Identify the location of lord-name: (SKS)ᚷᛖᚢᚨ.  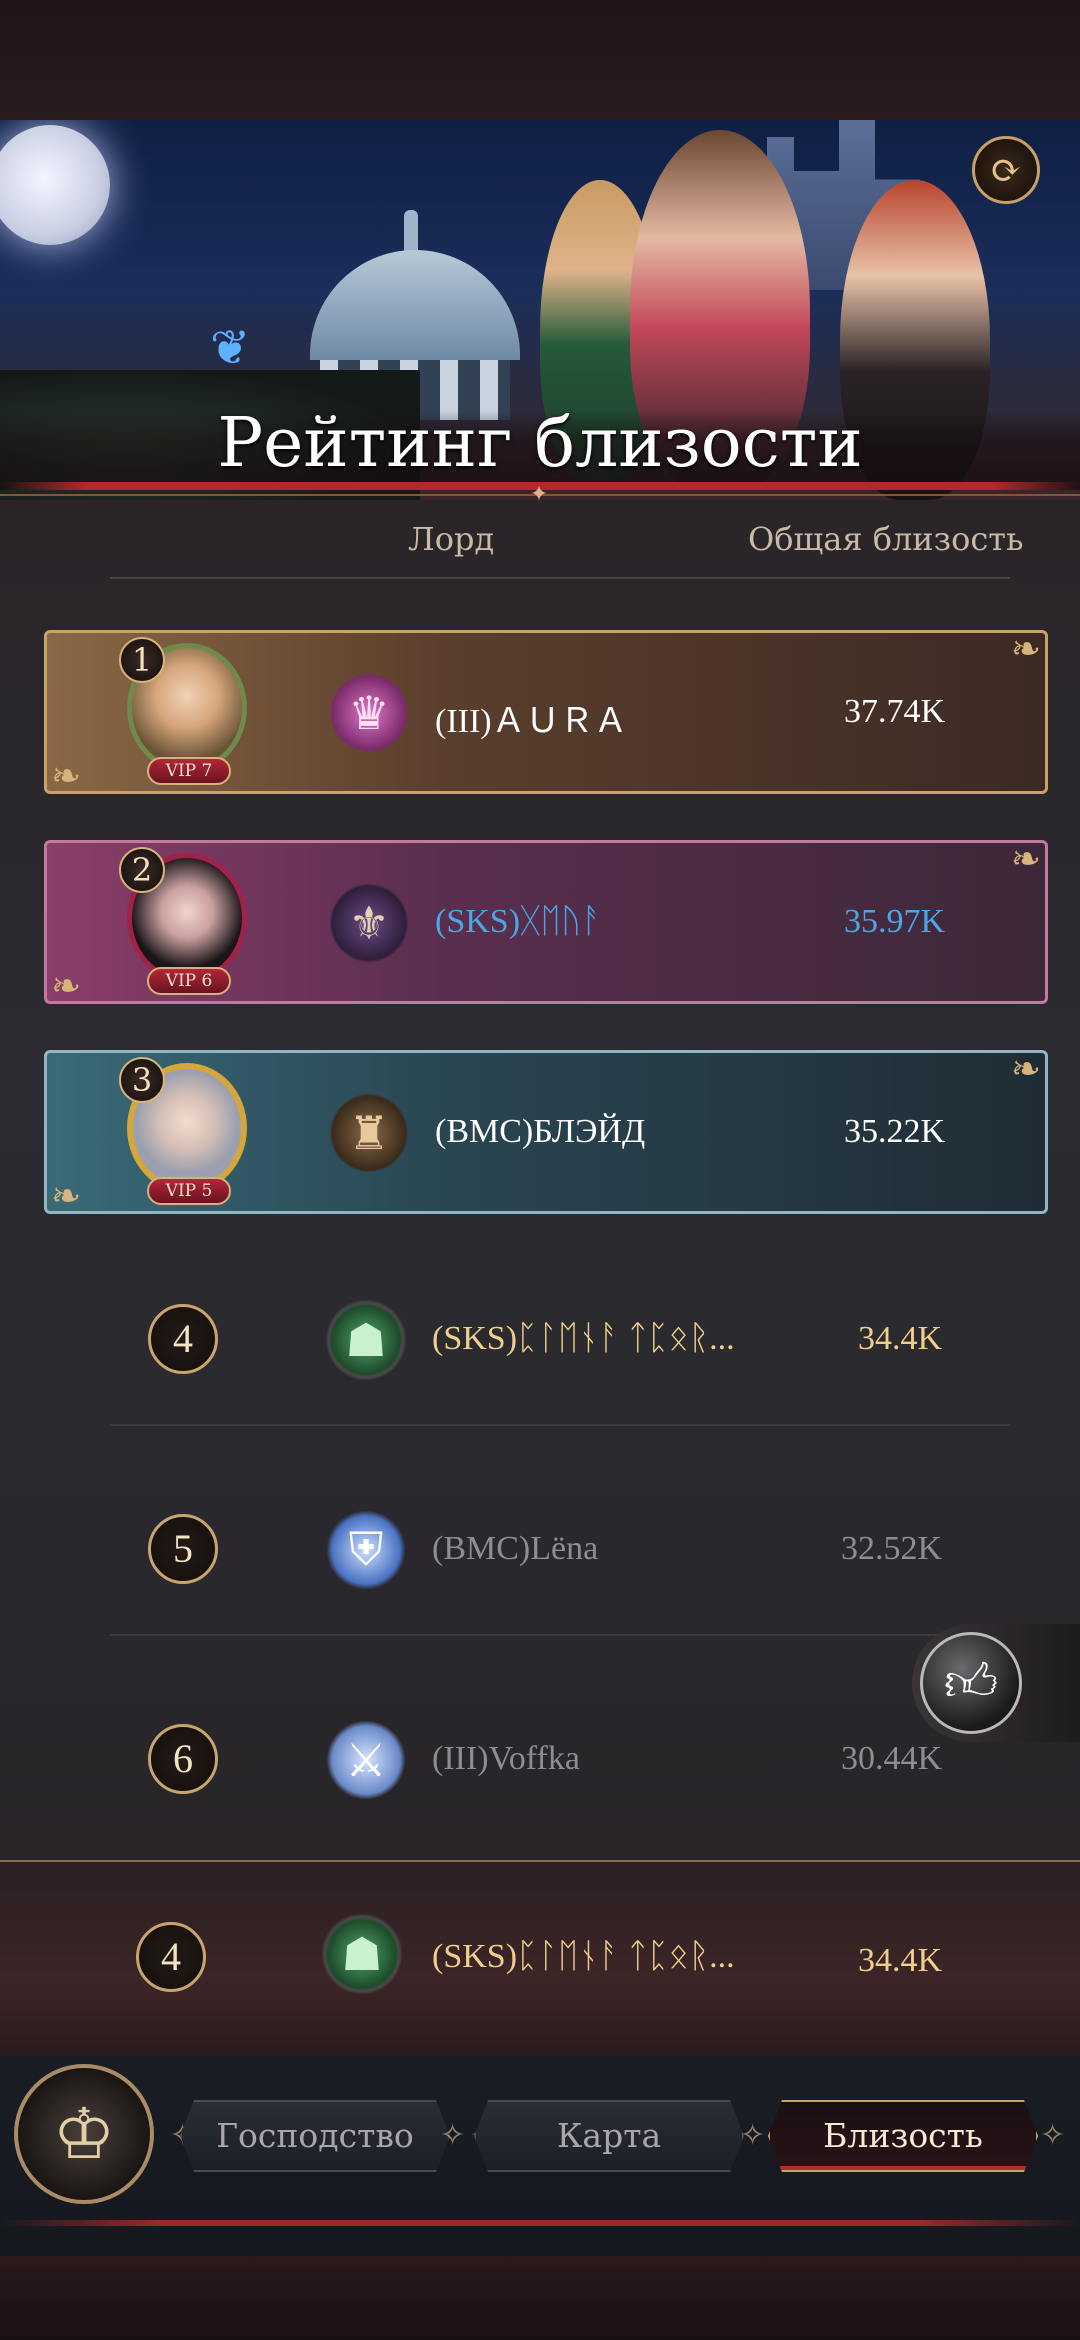
(518, 921).